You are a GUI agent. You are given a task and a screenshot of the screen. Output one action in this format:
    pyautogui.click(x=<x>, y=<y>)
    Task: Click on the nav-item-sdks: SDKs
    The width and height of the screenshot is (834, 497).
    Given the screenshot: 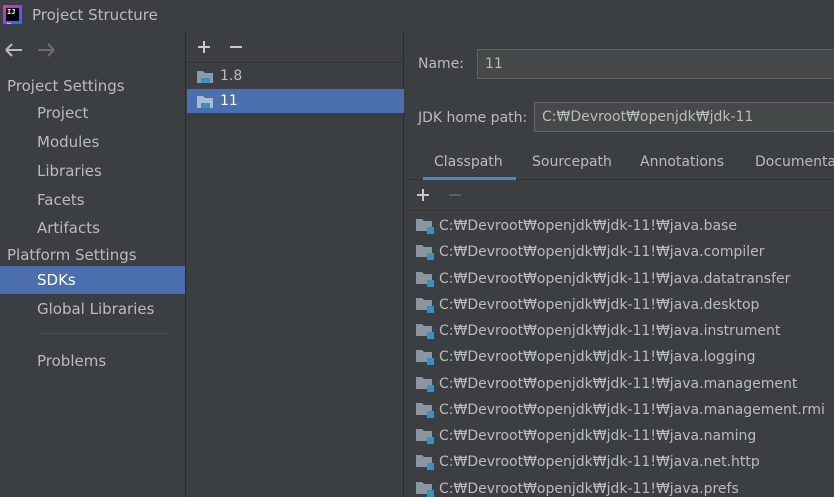 What is the action you would take?
    pyautogui.click(x=92, y=280)
    